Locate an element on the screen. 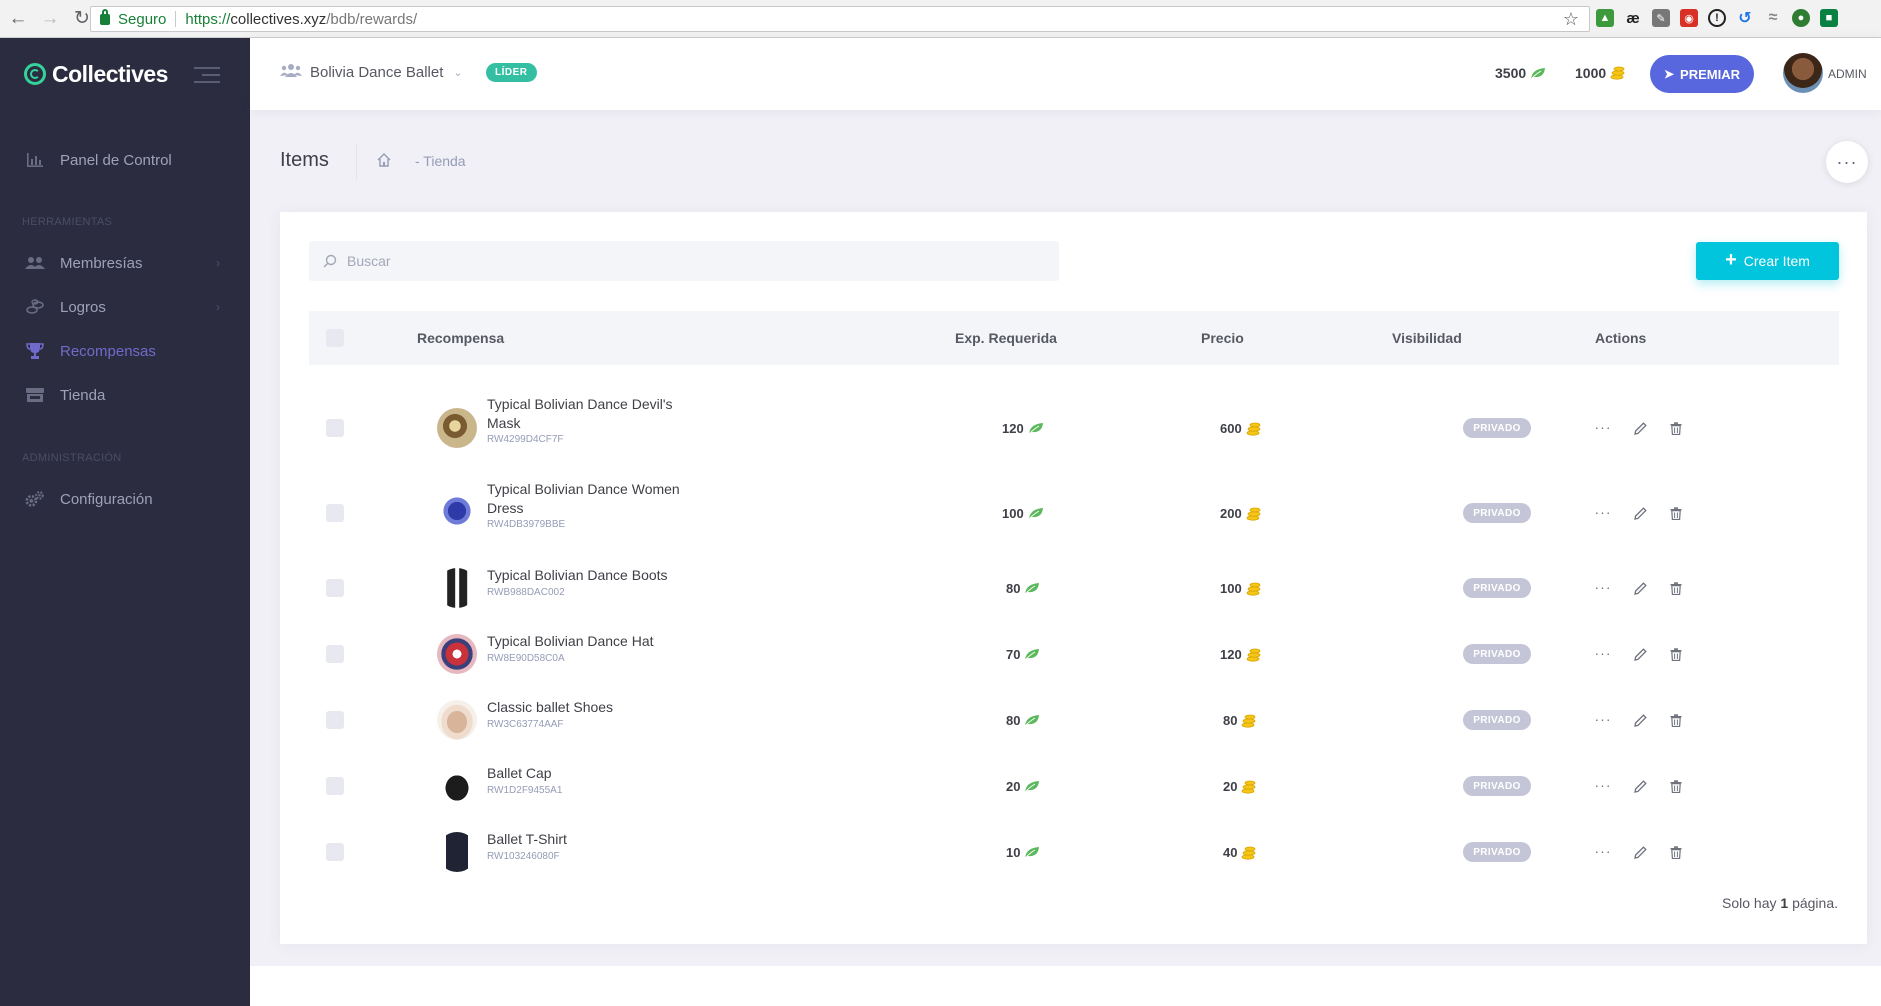 The height and width of the screenshot is (1006, 1881). breadcrumb: - Tienda is located at coordinates (440, 161).